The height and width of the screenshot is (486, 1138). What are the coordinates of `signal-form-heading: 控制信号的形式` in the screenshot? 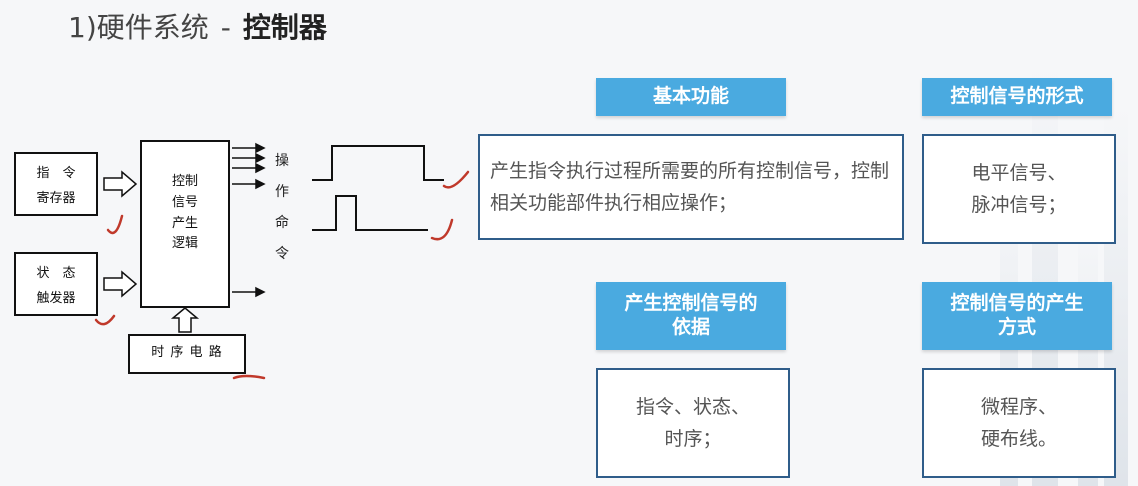 It's located at (1017, 97).